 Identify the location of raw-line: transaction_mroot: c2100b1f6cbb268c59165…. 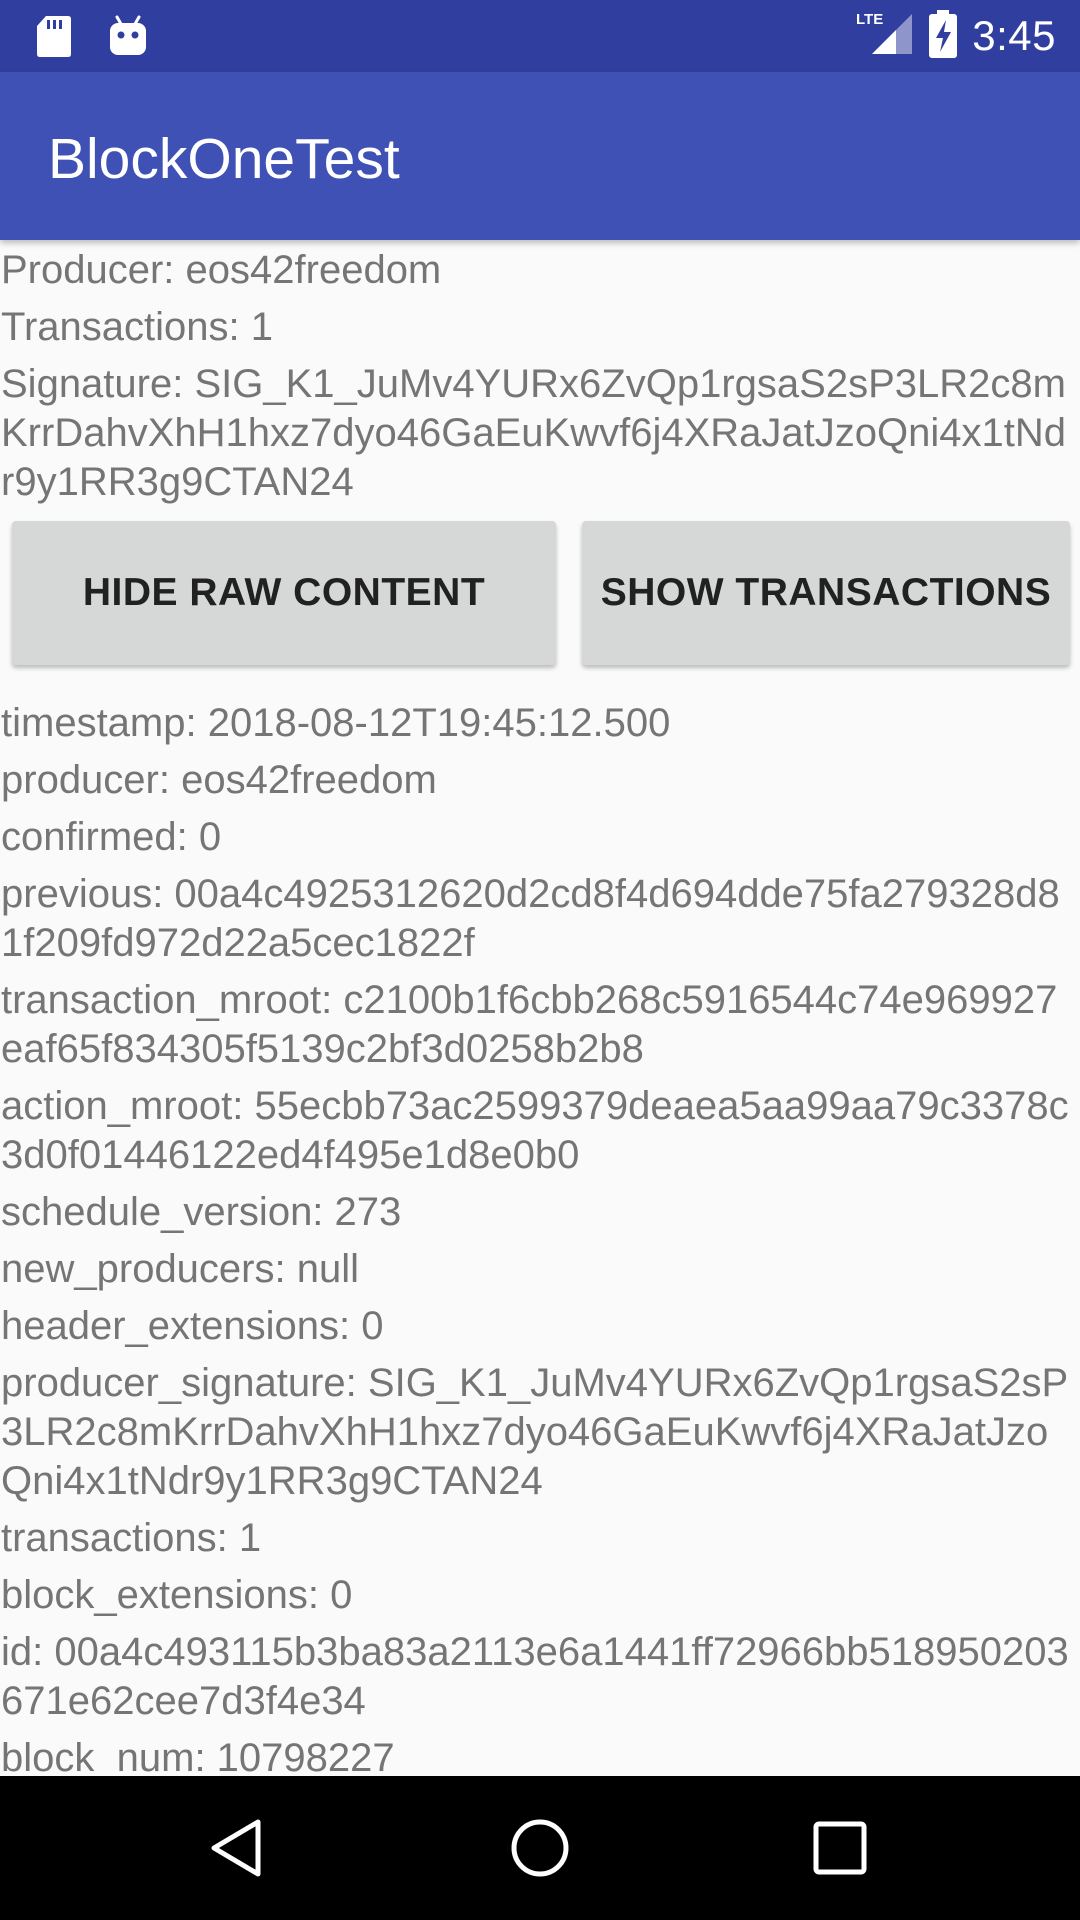
(529, 1024).